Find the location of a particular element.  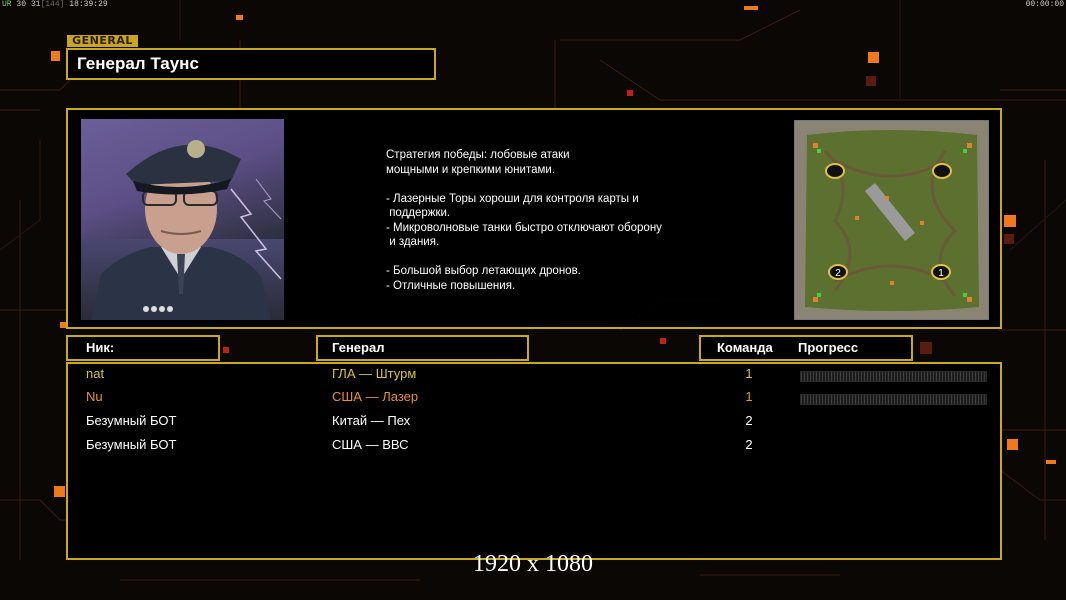

player-nick: Nu is located at coordinates (94, 396).